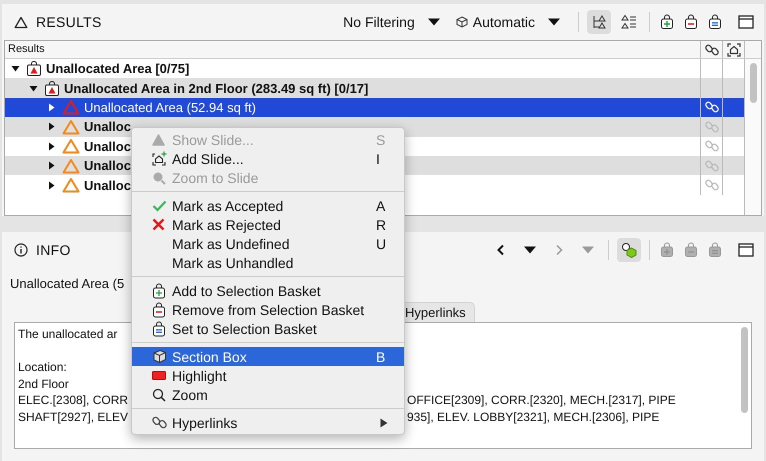  I want to click on group-label: Unallocated Area [0/75], so click(118, 68).